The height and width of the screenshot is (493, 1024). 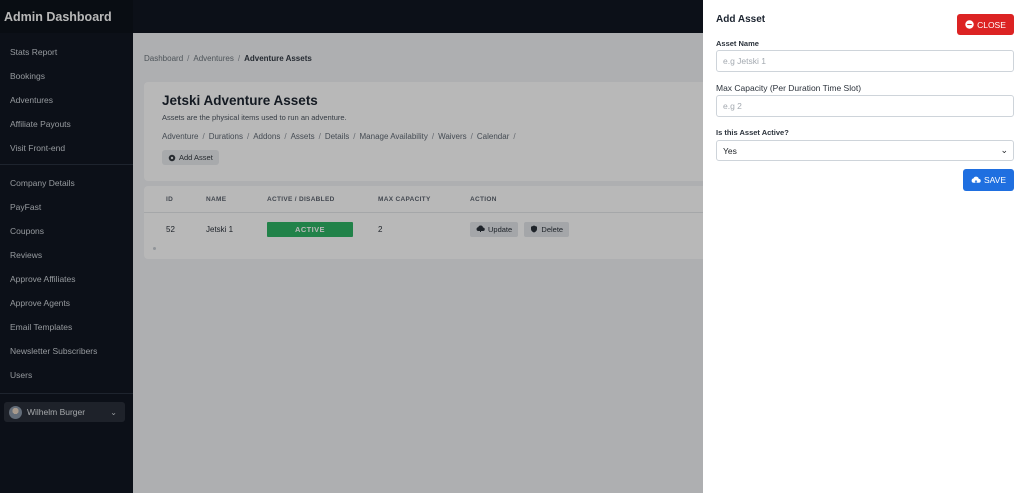 I want to click on close-icon, so click(x=969, y=24).